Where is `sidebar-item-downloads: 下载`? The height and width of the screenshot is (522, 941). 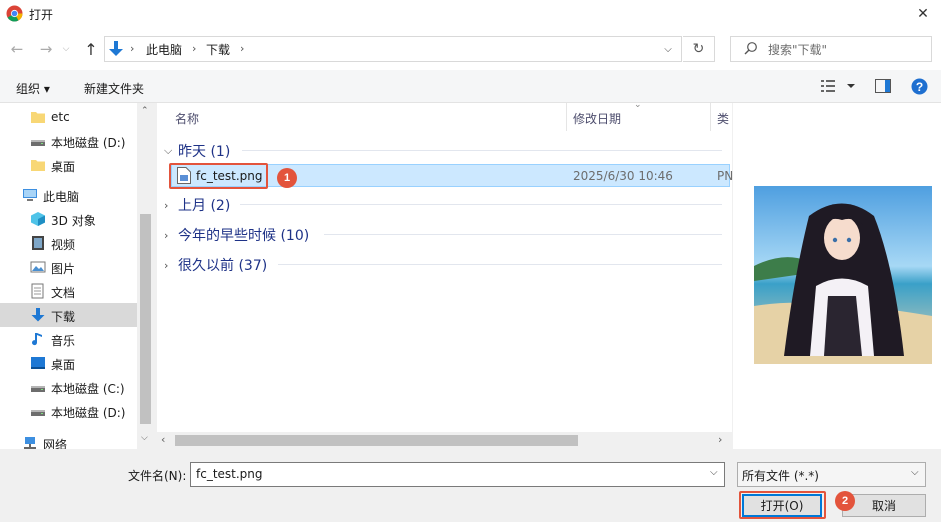
sidebar-item-downloads: 下载 is located at coordinates (68, 315).